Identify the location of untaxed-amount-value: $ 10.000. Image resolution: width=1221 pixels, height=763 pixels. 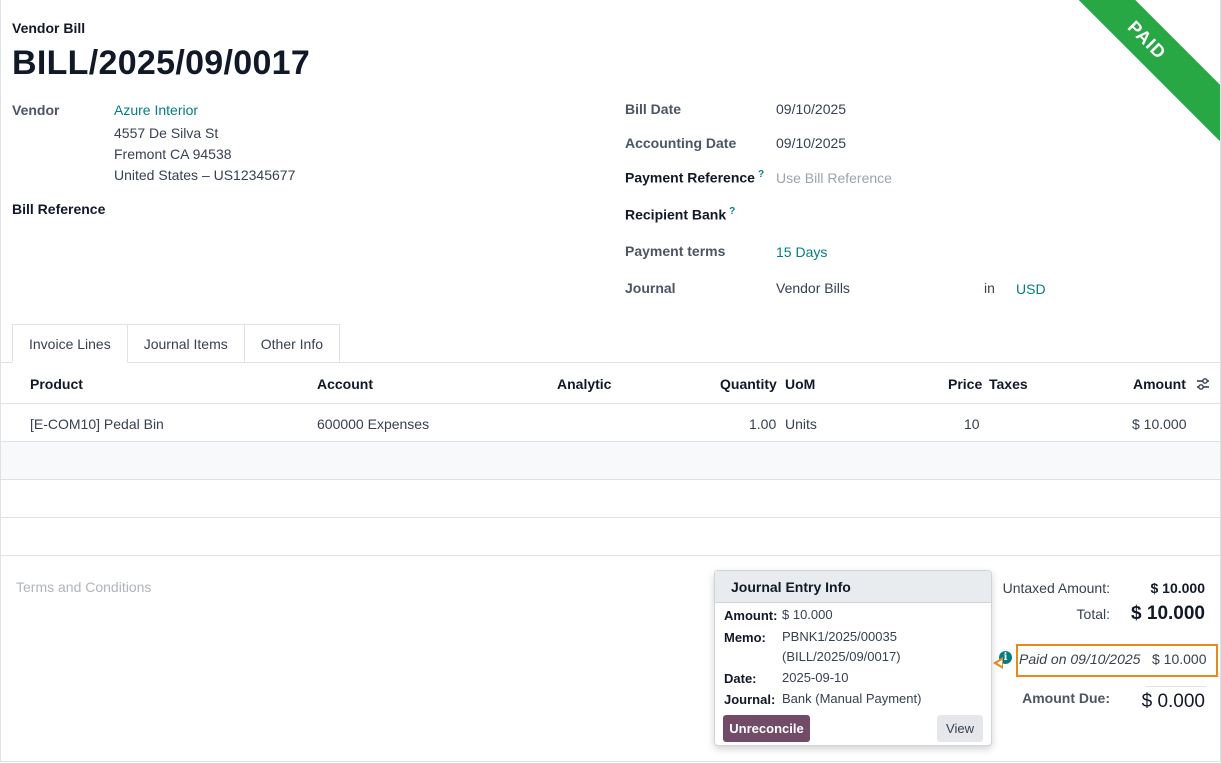
(1178, 588).